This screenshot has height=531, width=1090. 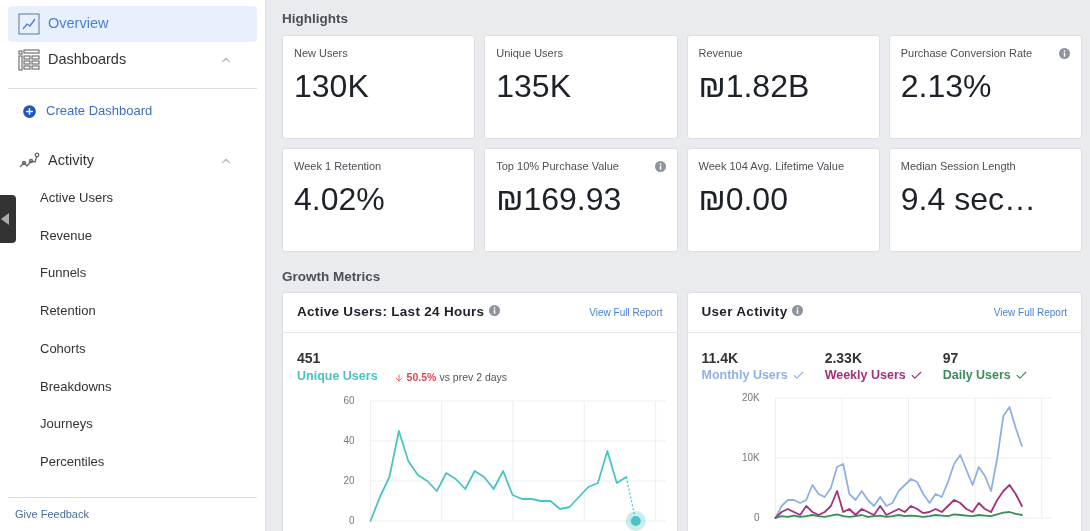 I want to click on y-tick-label: 20K, so click(x=750, y=398).